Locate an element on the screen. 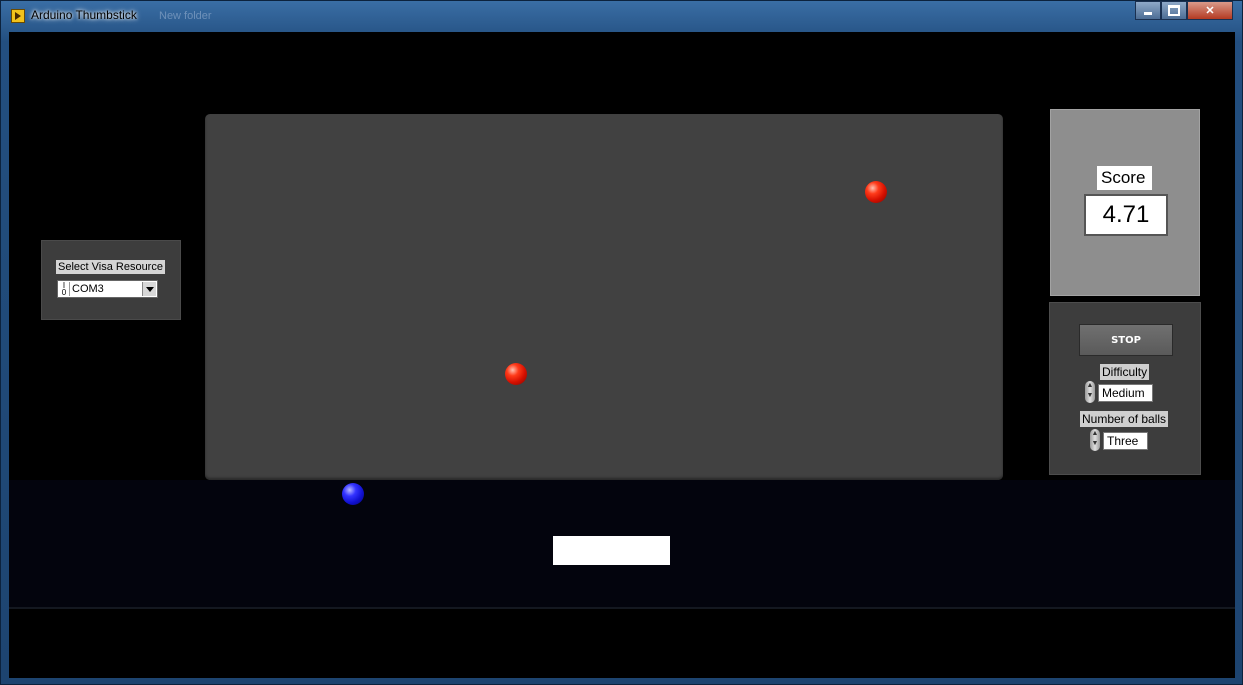 The width and height of the screenshot is (1243, 685). score-panel: Score 4.71 is located at coordinates (1125, 202).